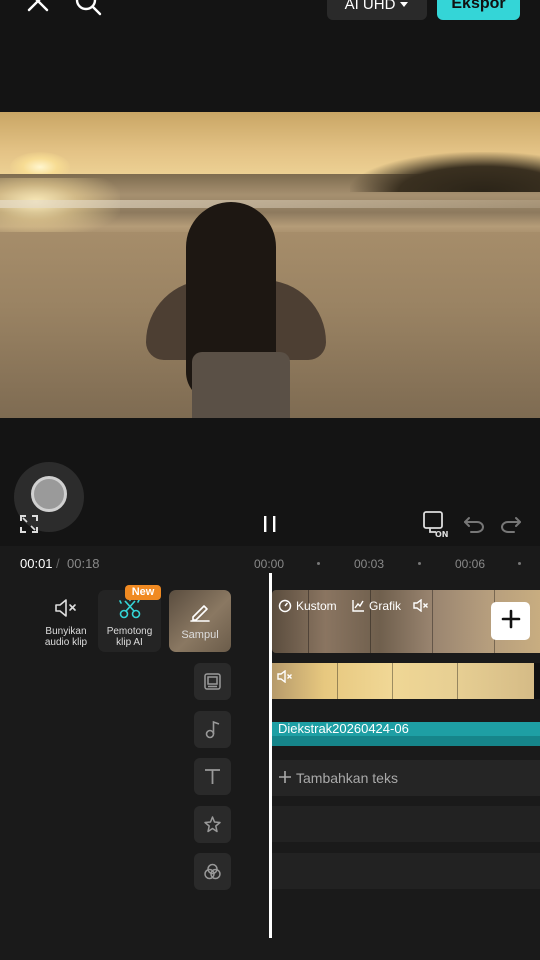 The image size is (540, 960). Describe the element at coordinates (36, 563) in the screenshot. I see `current-time: 00:01` at that location.